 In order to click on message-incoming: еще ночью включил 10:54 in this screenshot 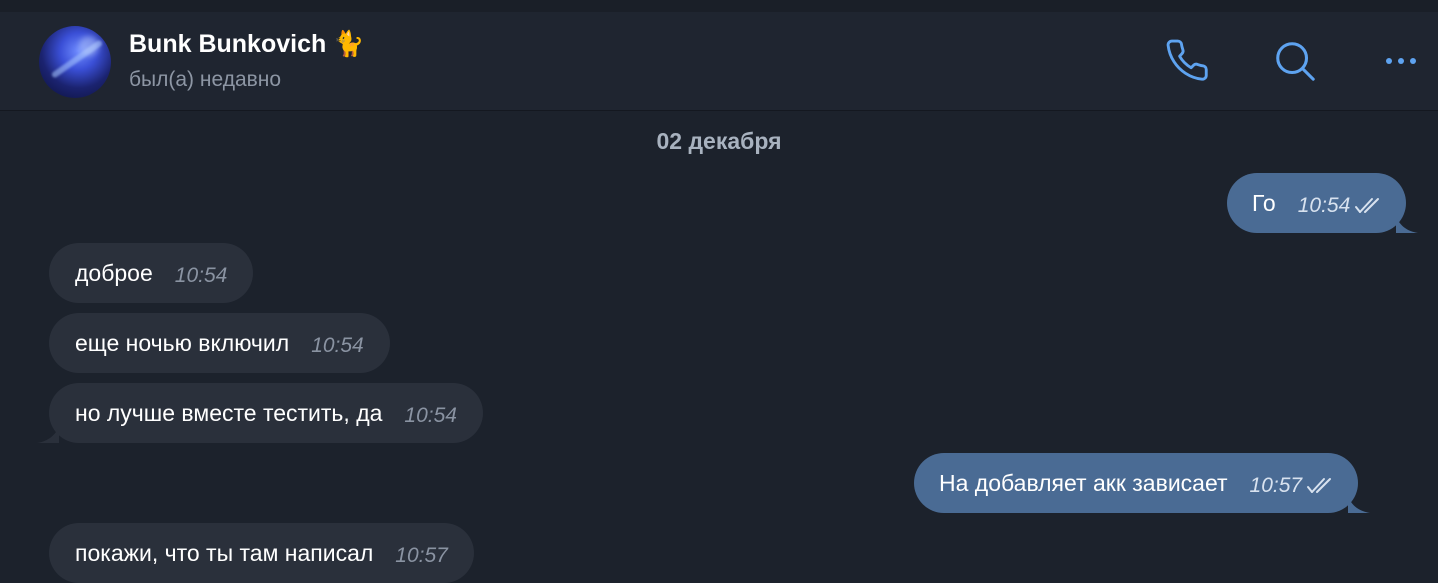, I will do `click(219, 343)`.